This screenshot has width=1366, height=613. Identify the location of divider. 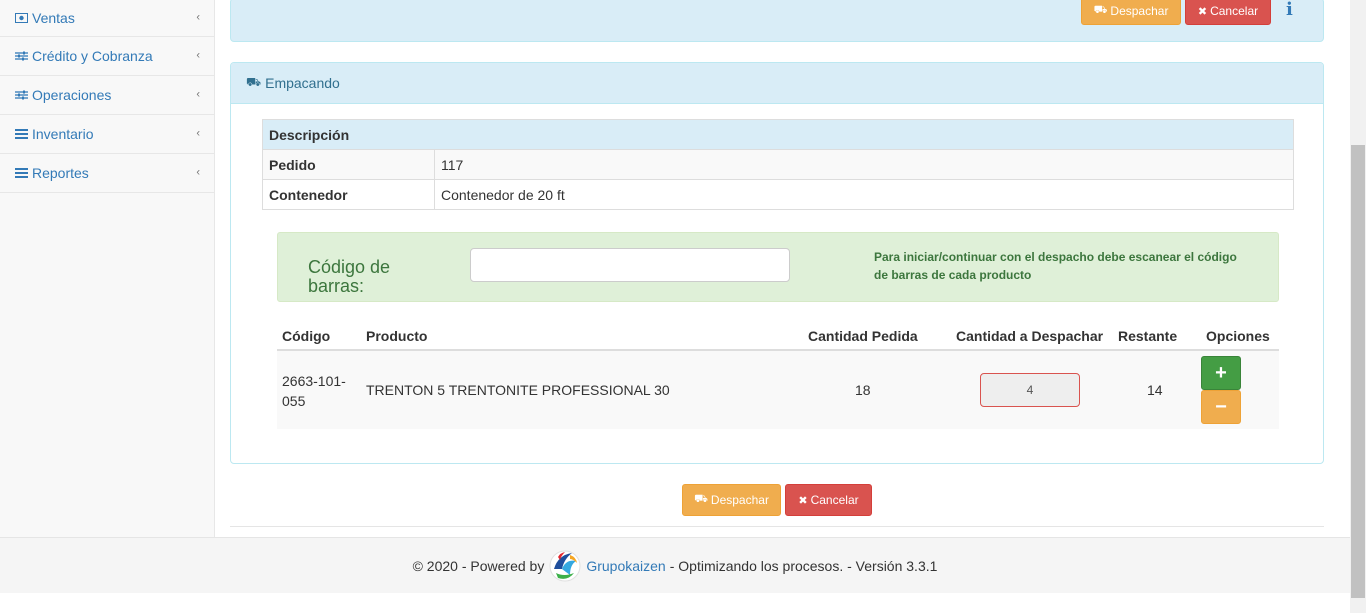
(777, 526).